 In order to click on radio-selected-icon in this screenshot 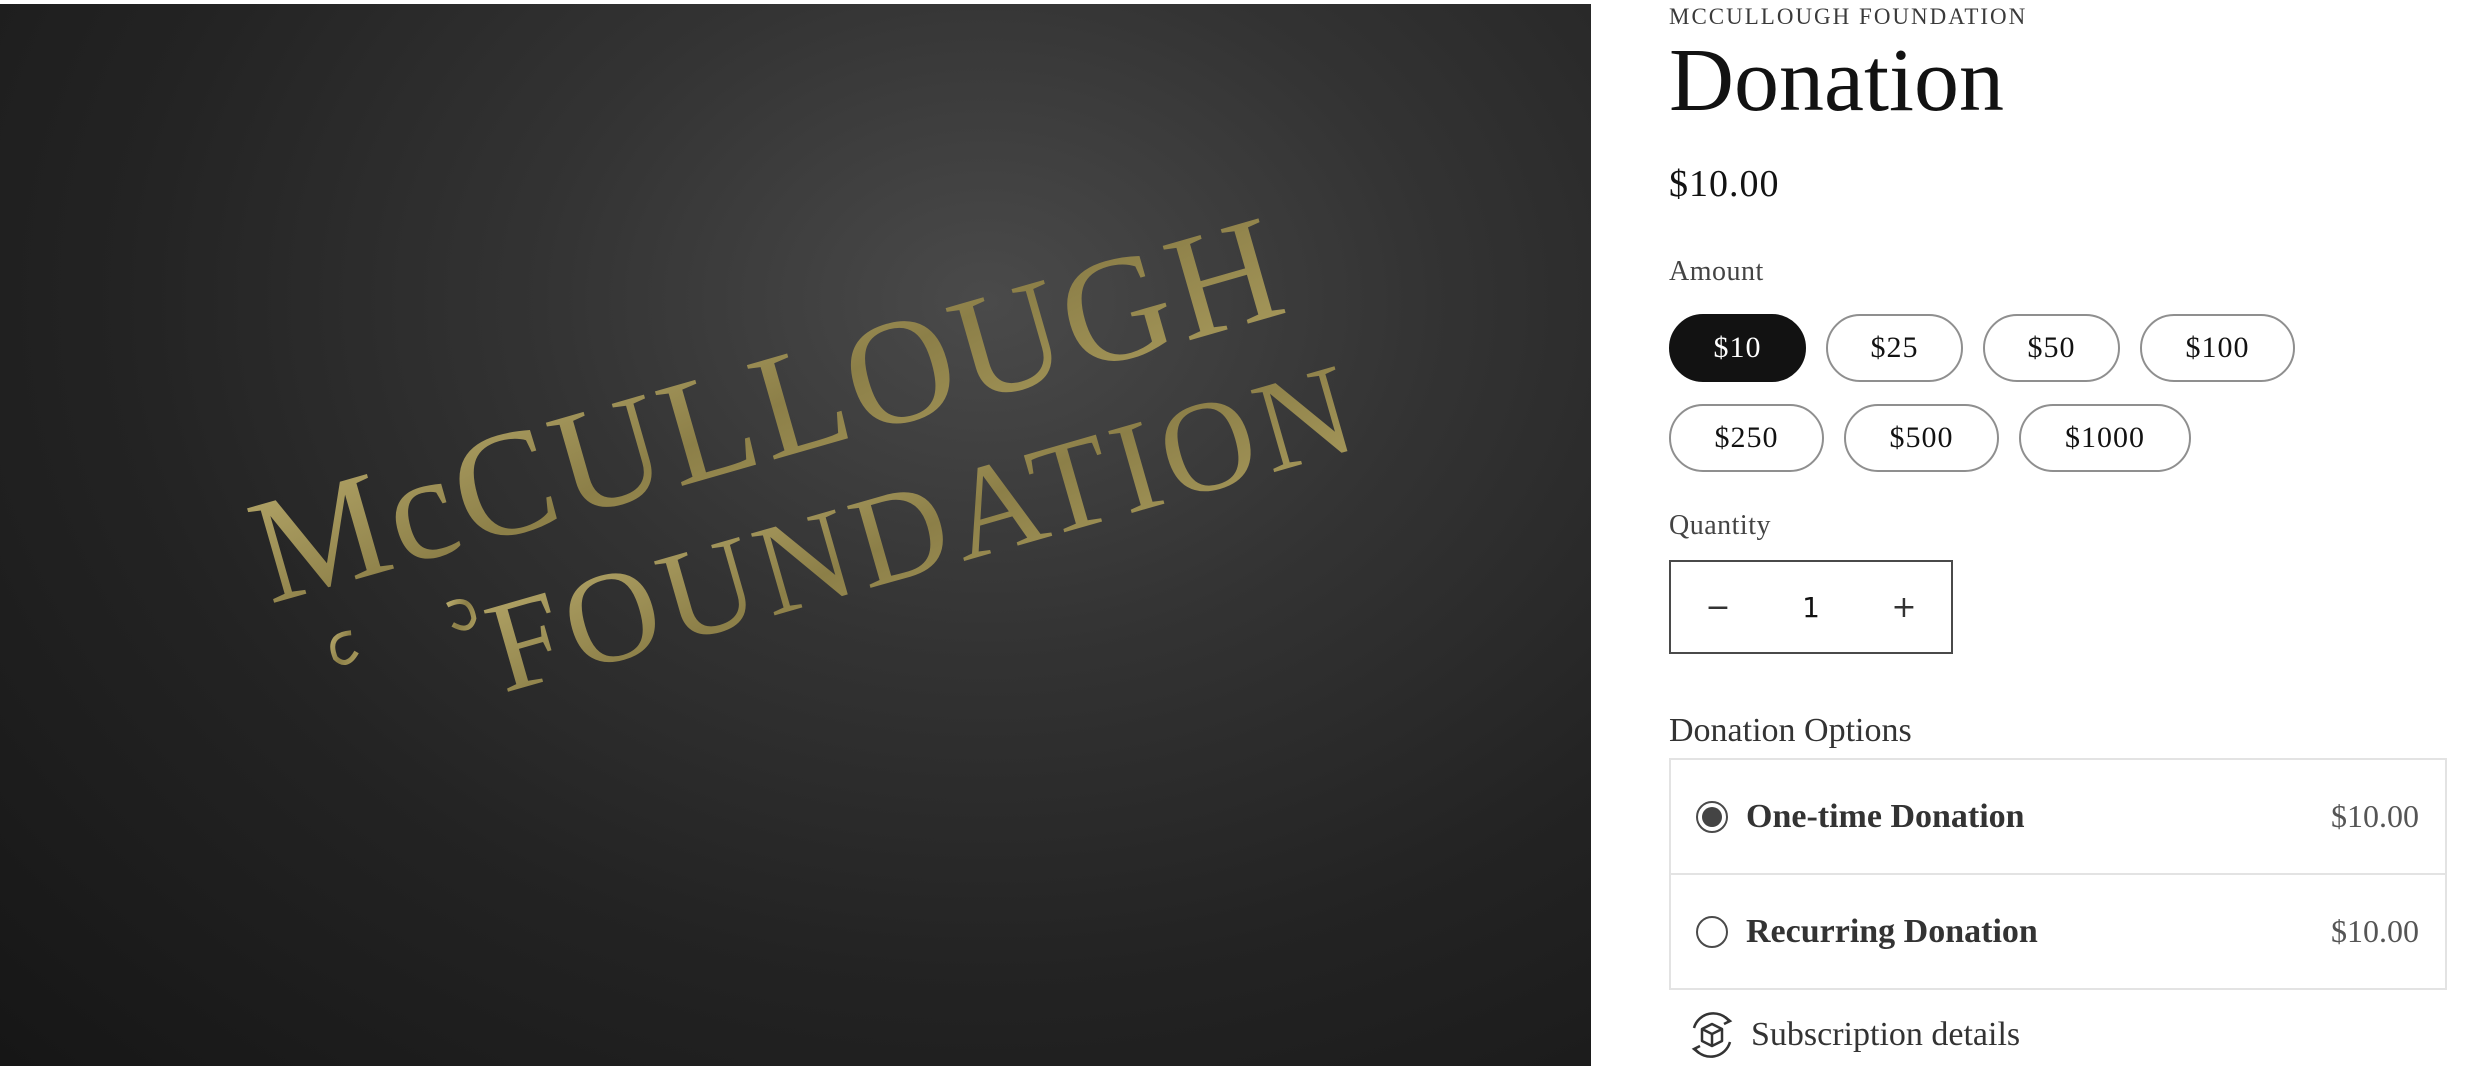, I will do `click(1712, 816)`.